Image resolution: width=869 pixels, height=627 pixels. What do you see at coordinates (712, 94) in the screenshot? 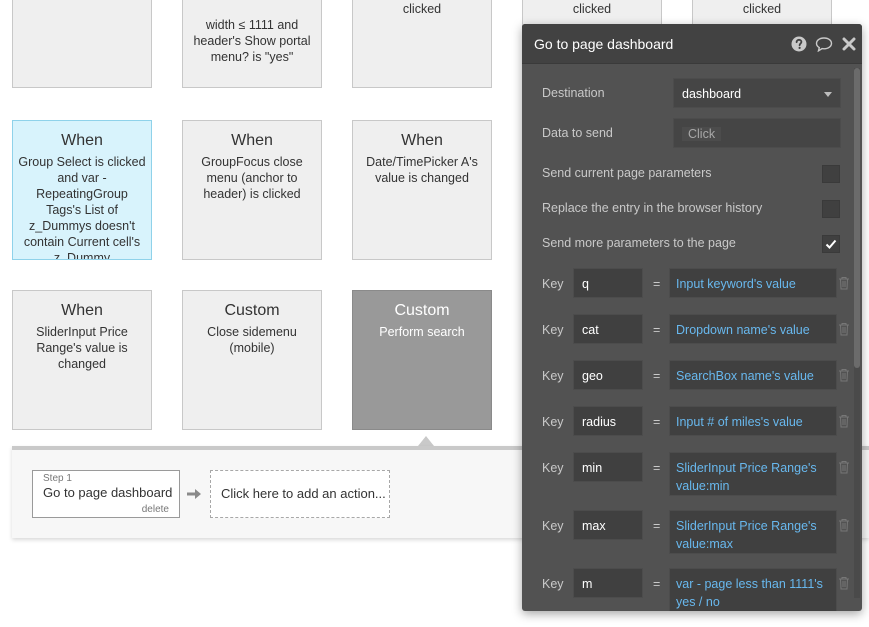
I see `destination-value: dashboard` at bounding box center [712, 94].